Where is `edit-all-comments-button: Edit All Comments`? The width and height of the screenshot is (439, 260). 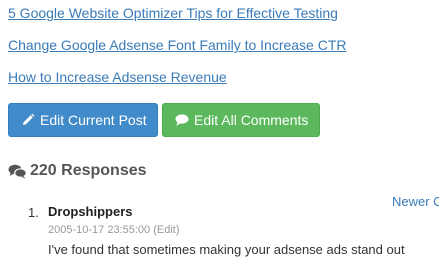 edit-all-comments-button: Edit All Comments is located at coordinates (241, 120).